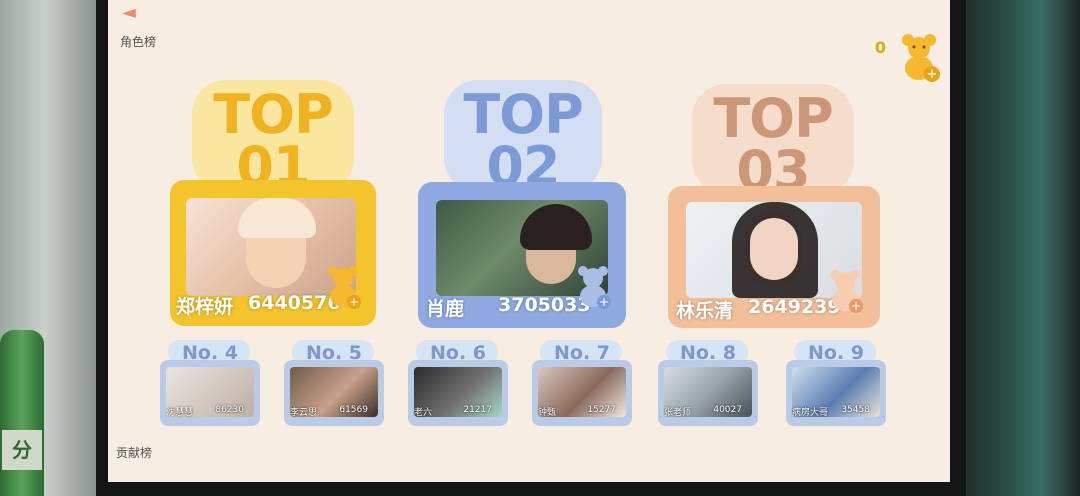  What do you see at coordinates (229, 410) in the screenshot?
I see `rank4-score: 86230` at bounding box center [229, 410].